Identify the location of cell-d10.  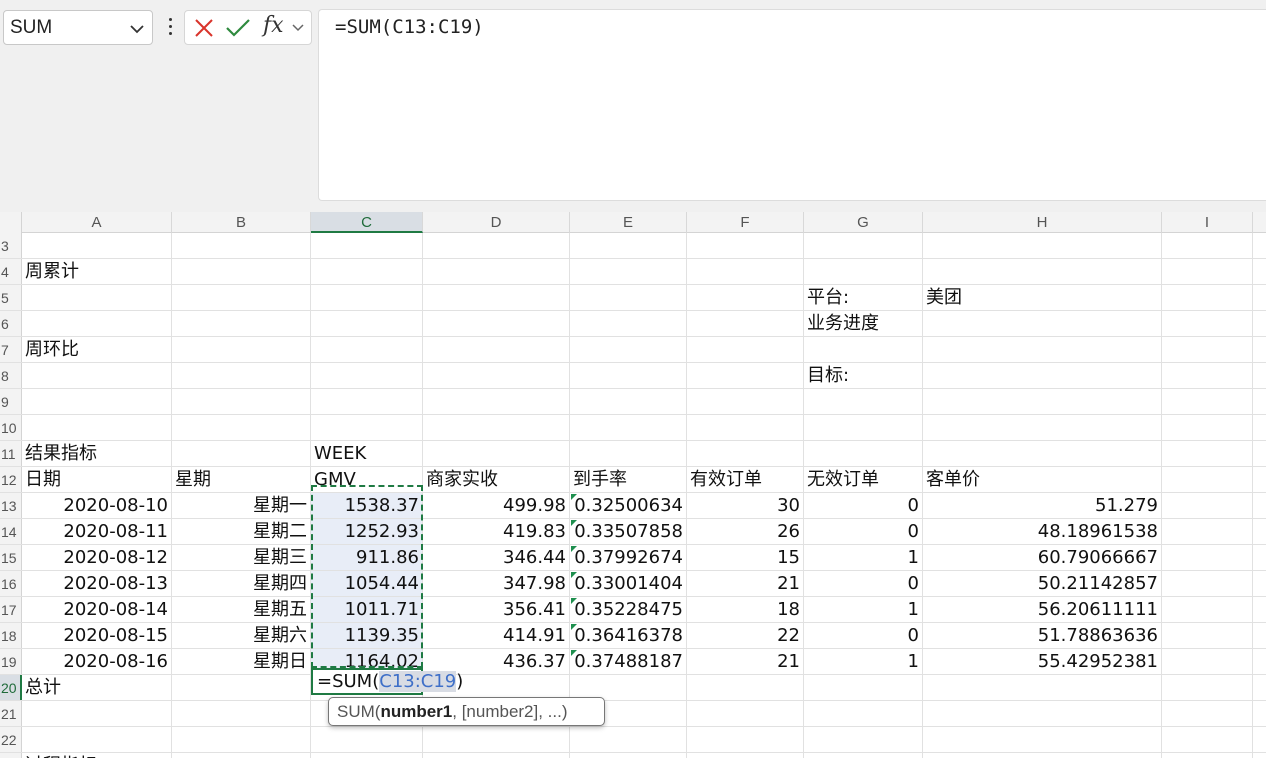
(496, 427).